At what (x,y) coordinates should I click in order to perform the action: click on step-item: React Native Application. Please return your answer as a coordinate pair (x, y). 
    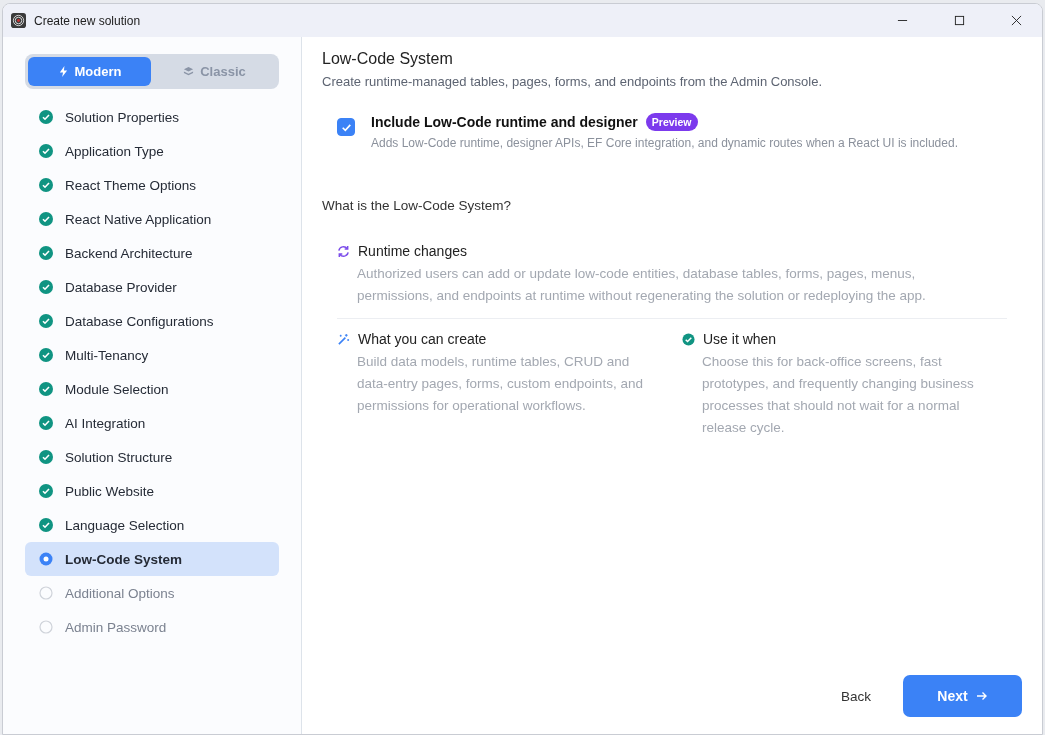
    Looking at the image, I should click on (152, 219).